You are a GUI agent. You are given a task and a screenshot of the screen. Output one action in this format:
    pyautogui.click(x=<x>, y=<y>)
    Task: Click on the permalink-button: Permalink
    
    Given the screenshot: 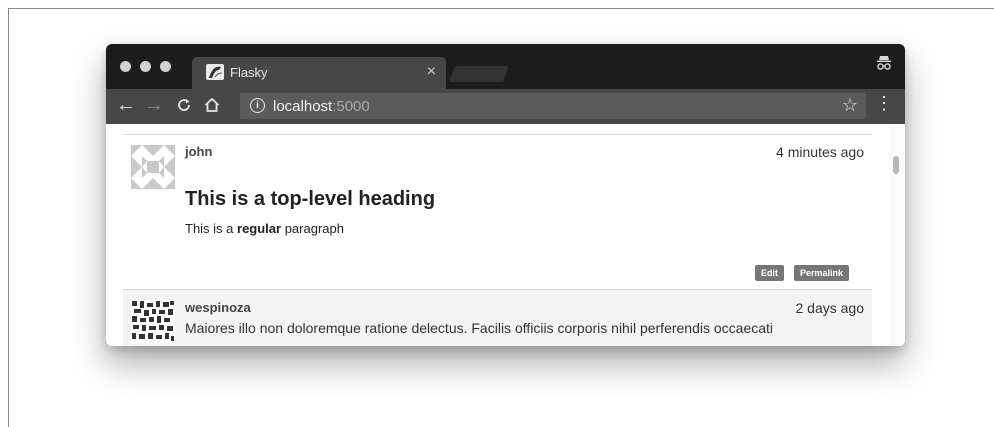 What is the action you would take?
    pyautogui.click(x=822, y=273)
    